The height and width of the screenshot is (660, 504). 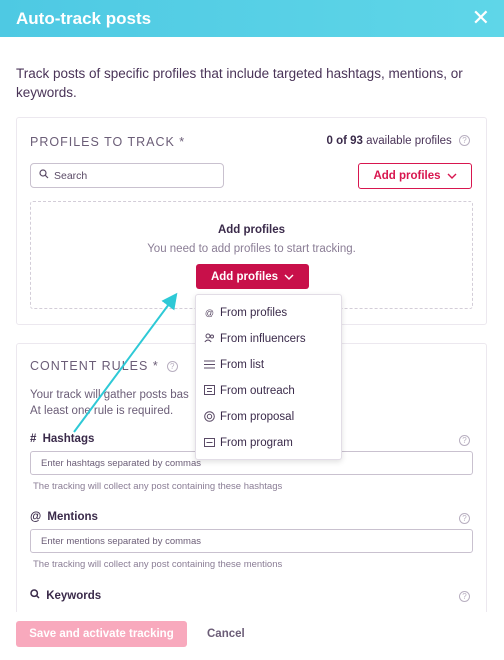 What do you see at coordinates (254, 313) in the screenshot?
I see `dropdown-item-label: From profiles` at bounding box center [254, 313].